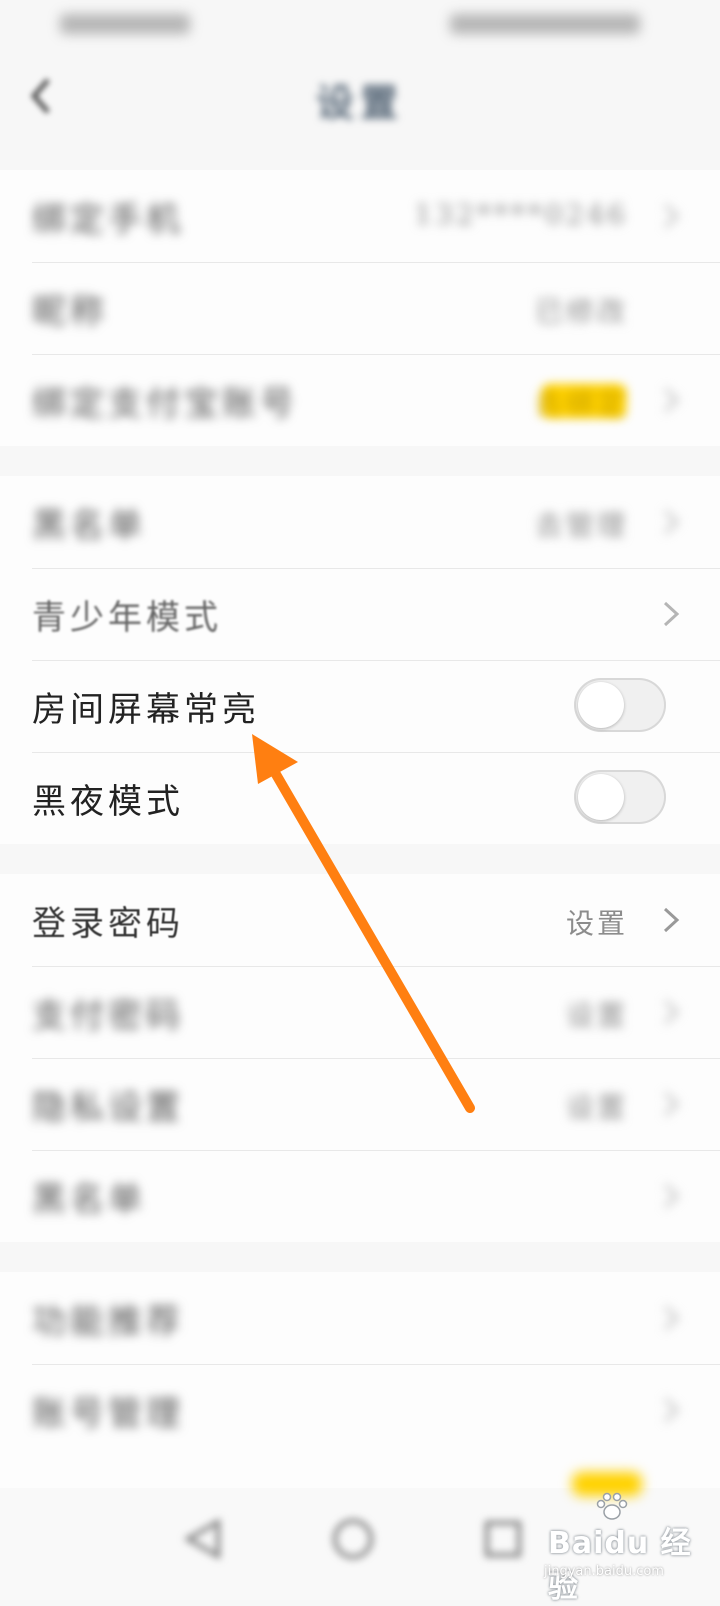 The width and height of the screenshot is (720, 1606). What do you see at coordinates (108, 1016) in the screenshot?
I see `row-label: 支付密码` at bounding box center [108, 1016].